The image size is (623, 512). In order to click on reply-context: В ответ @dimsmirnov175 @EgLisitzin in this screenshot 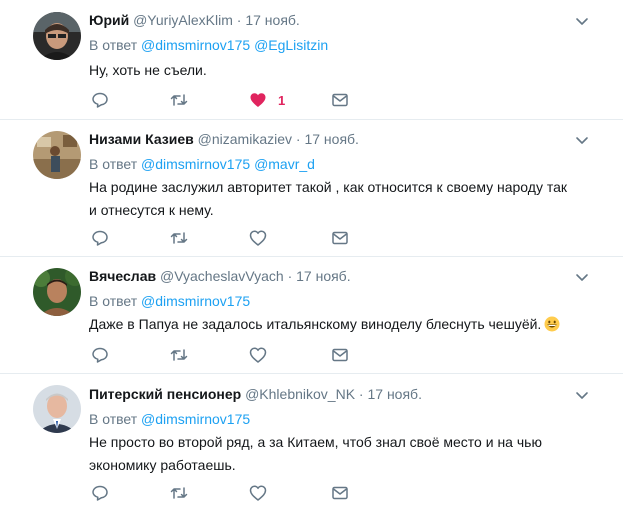, I will do `click(208, 45)`.